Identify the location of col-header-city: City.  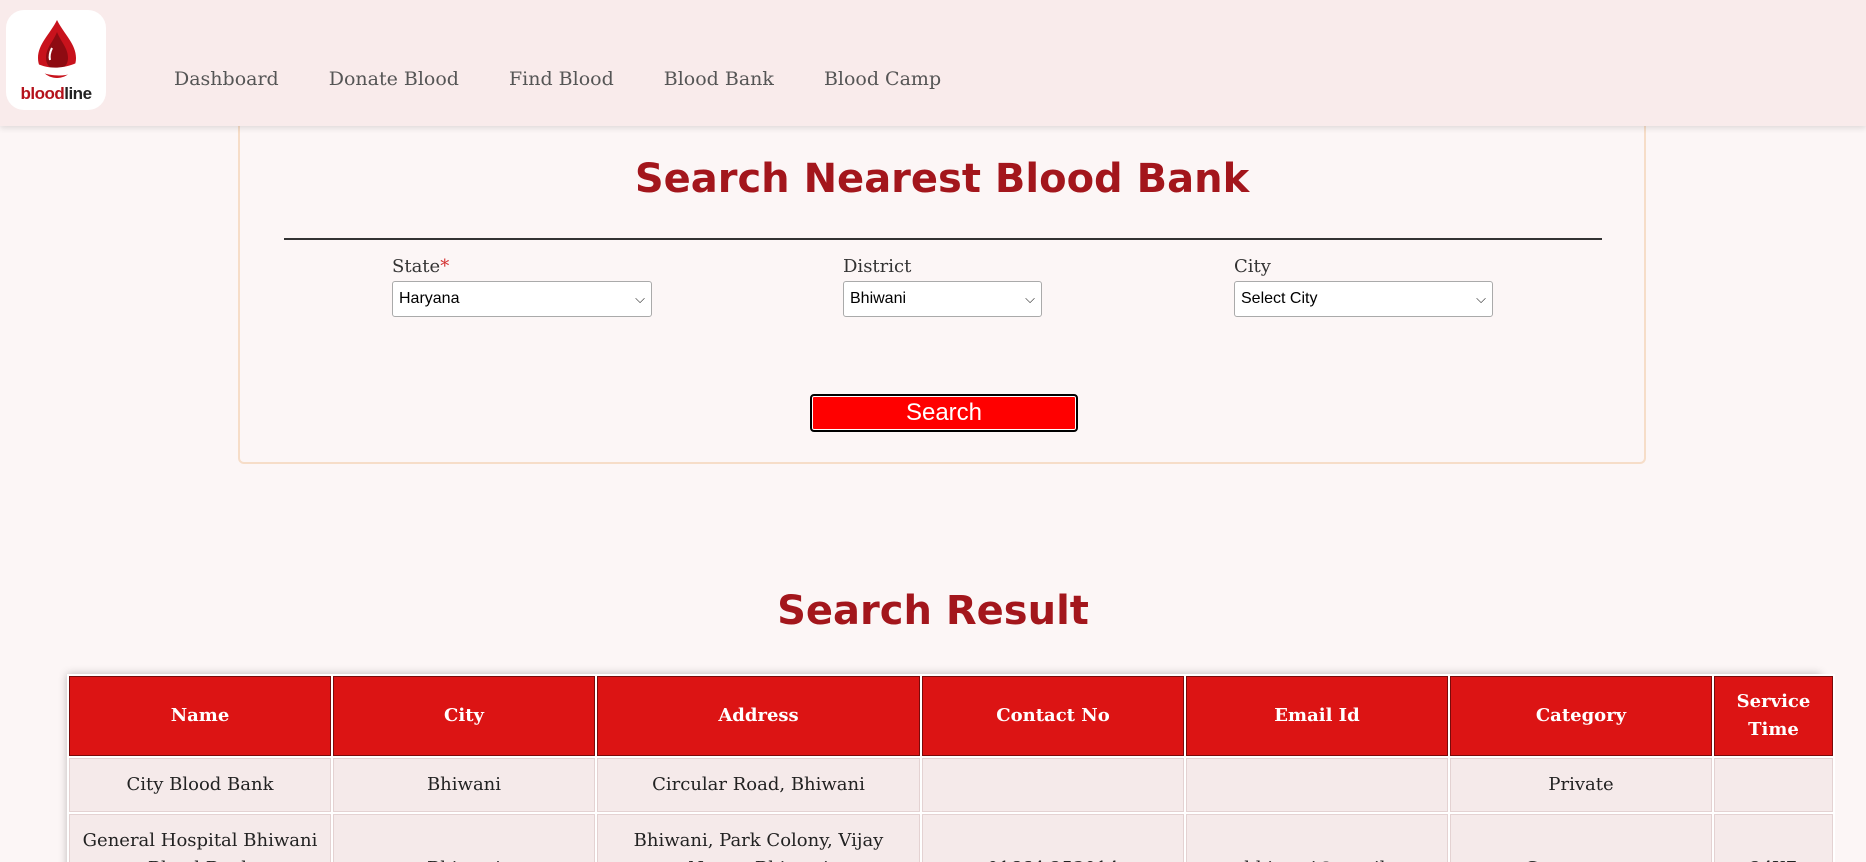
(464, 716).